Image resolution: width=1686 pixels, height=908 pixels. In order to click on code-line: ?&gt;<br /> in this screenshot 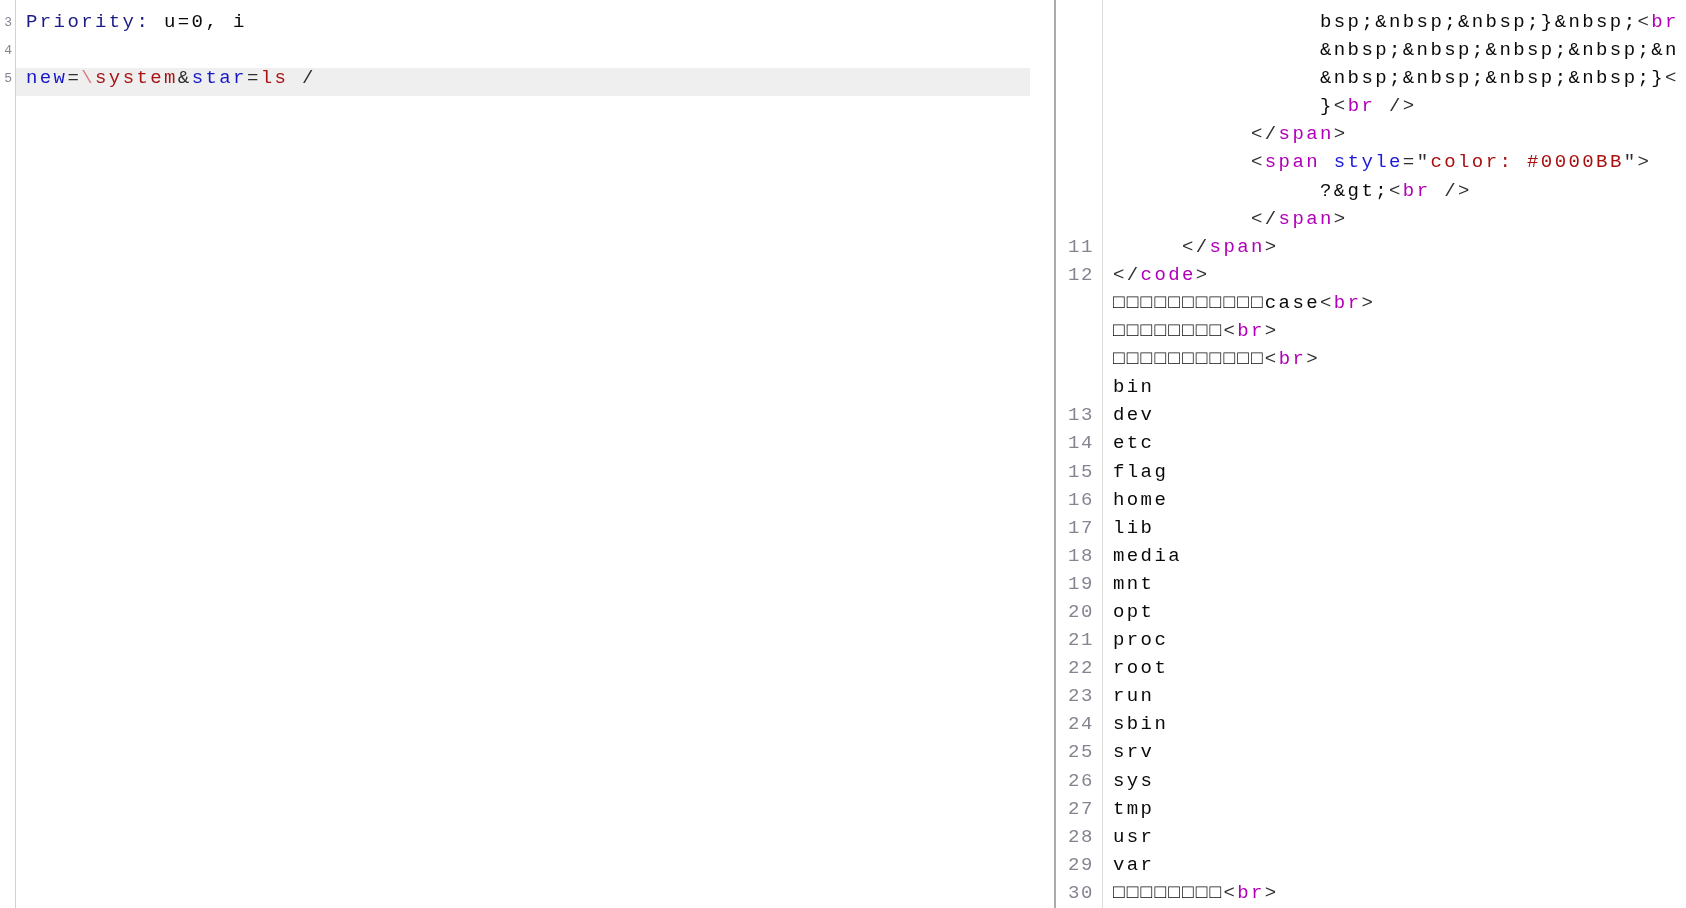, I will do `click(1396, 190)`.